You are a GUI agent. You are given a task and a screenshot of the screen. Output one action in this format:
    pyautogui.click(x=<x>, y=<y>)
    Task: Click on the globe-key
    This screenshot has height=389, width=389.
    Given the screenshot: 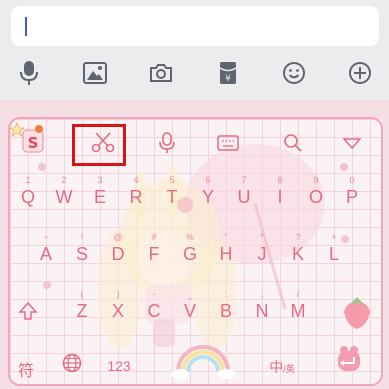 What is the action you would take?
    pyautogui.click(x=72, y=365)
    